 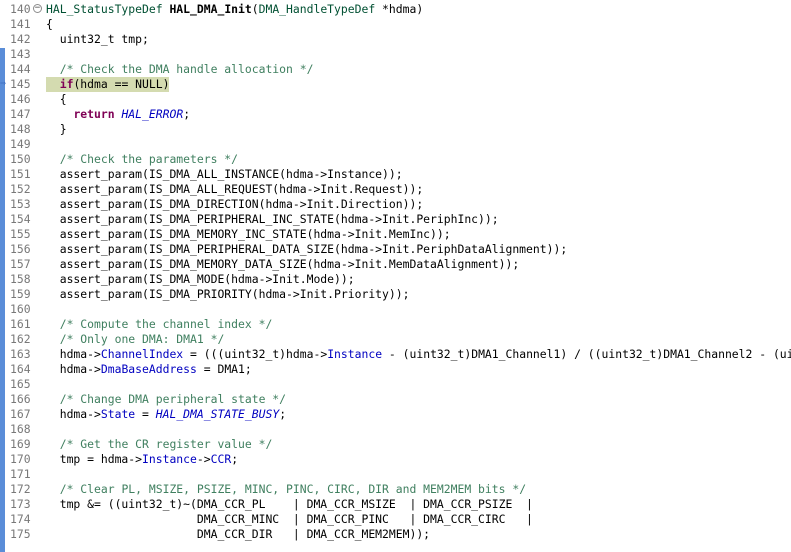 I want to click on code-line: 147 return HAL_ERROR;, so click(x=395, y=114).